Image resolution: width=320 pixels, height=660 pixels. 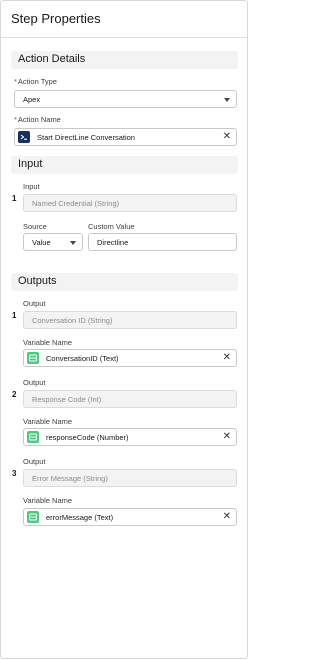 What do you see at coordinates (14, 198) in the screenshot?
I see `input-number: 1` at bounding box center [14, 198].